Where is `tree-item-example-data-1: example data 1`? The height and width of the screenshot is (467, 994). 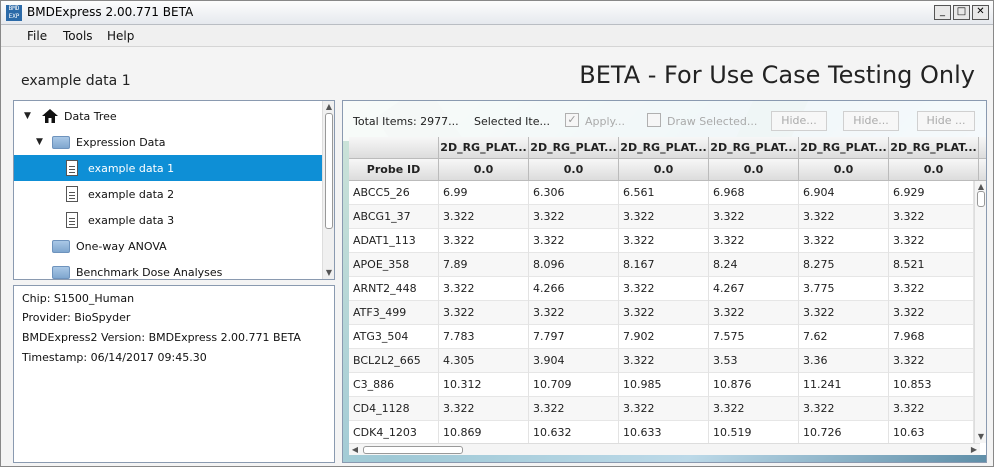
tree-item-example-data-1: example data 1 is located at coordinates (168, 168).